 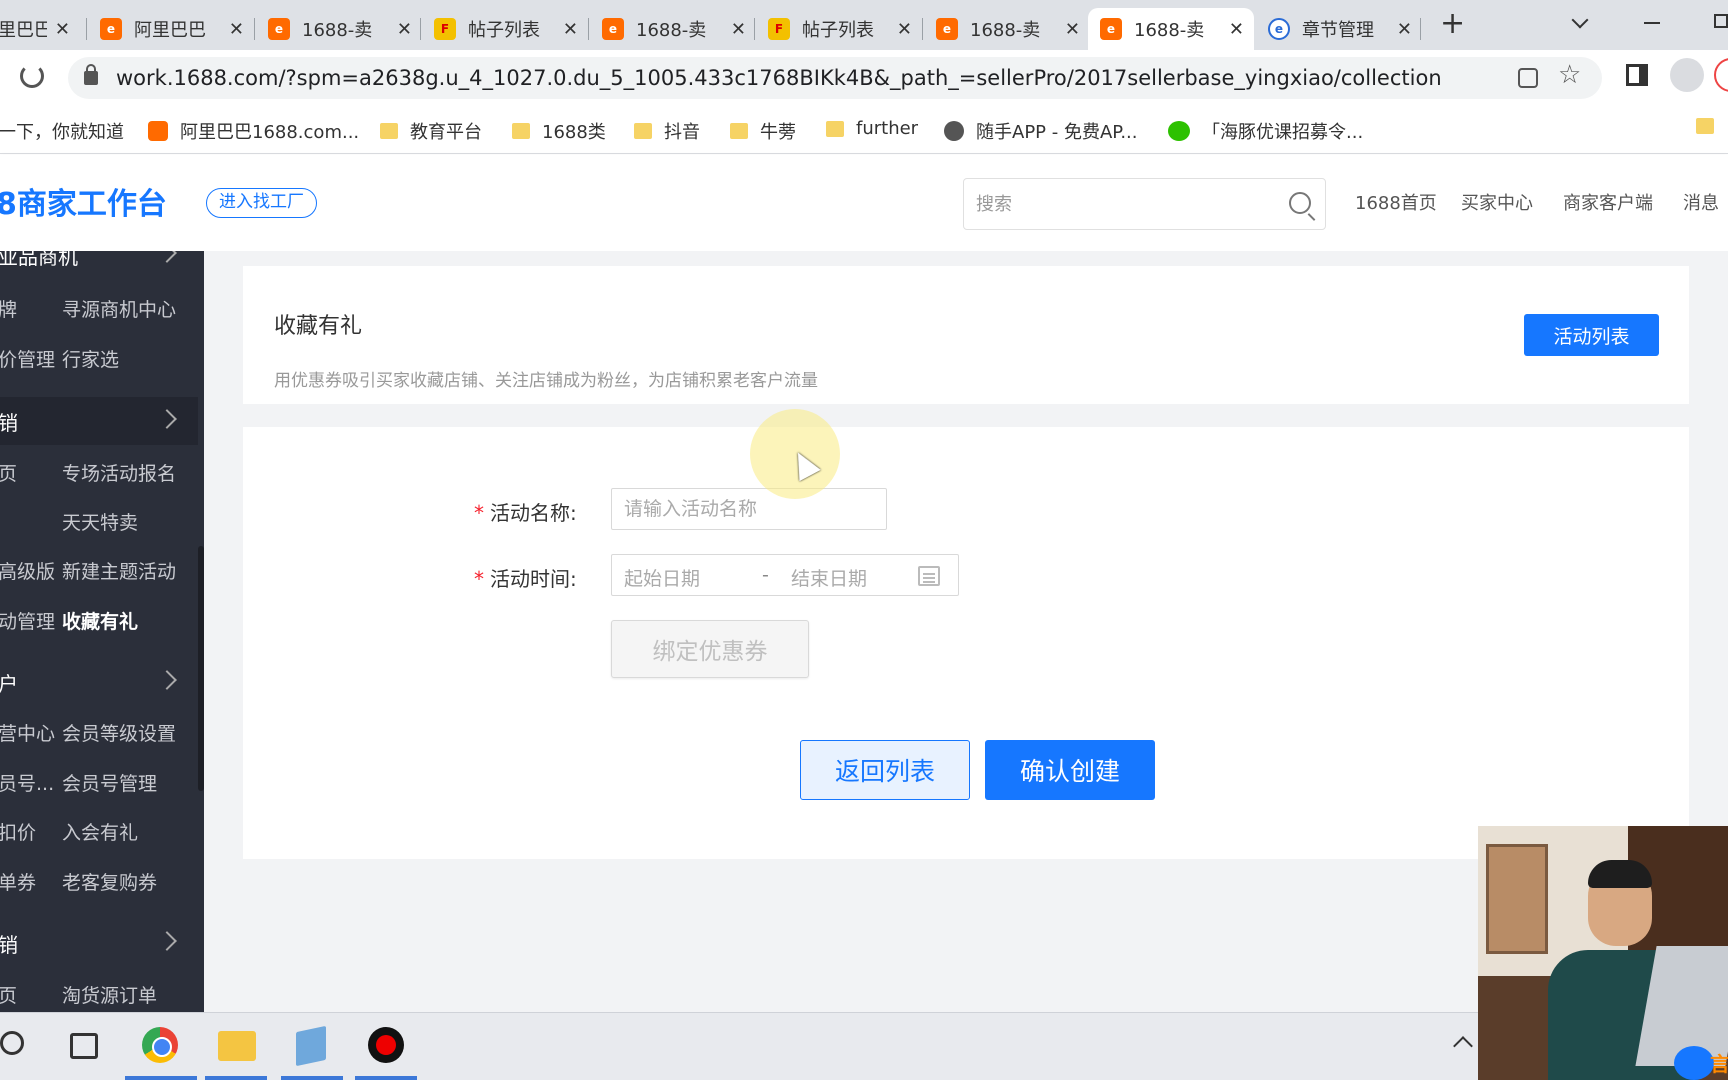 I want to click on sidebar-item-left: 高级版, so click(x=27, y=570).